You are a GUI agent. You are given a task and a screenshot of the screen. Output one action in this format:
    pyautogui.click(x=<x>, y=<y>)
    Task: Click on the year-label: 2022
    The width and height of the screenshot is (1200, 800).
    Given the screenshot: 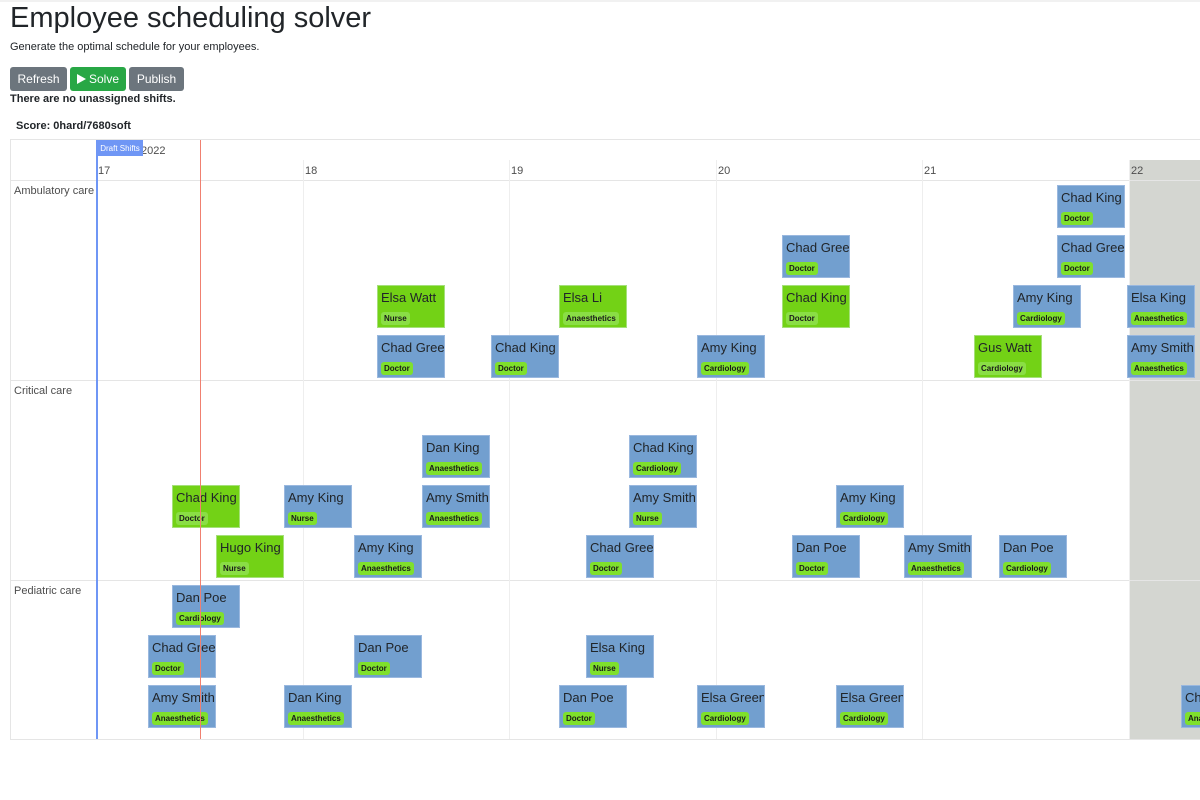 What is the action you would take?
    pyautogui.click(x=153, y=151)
    